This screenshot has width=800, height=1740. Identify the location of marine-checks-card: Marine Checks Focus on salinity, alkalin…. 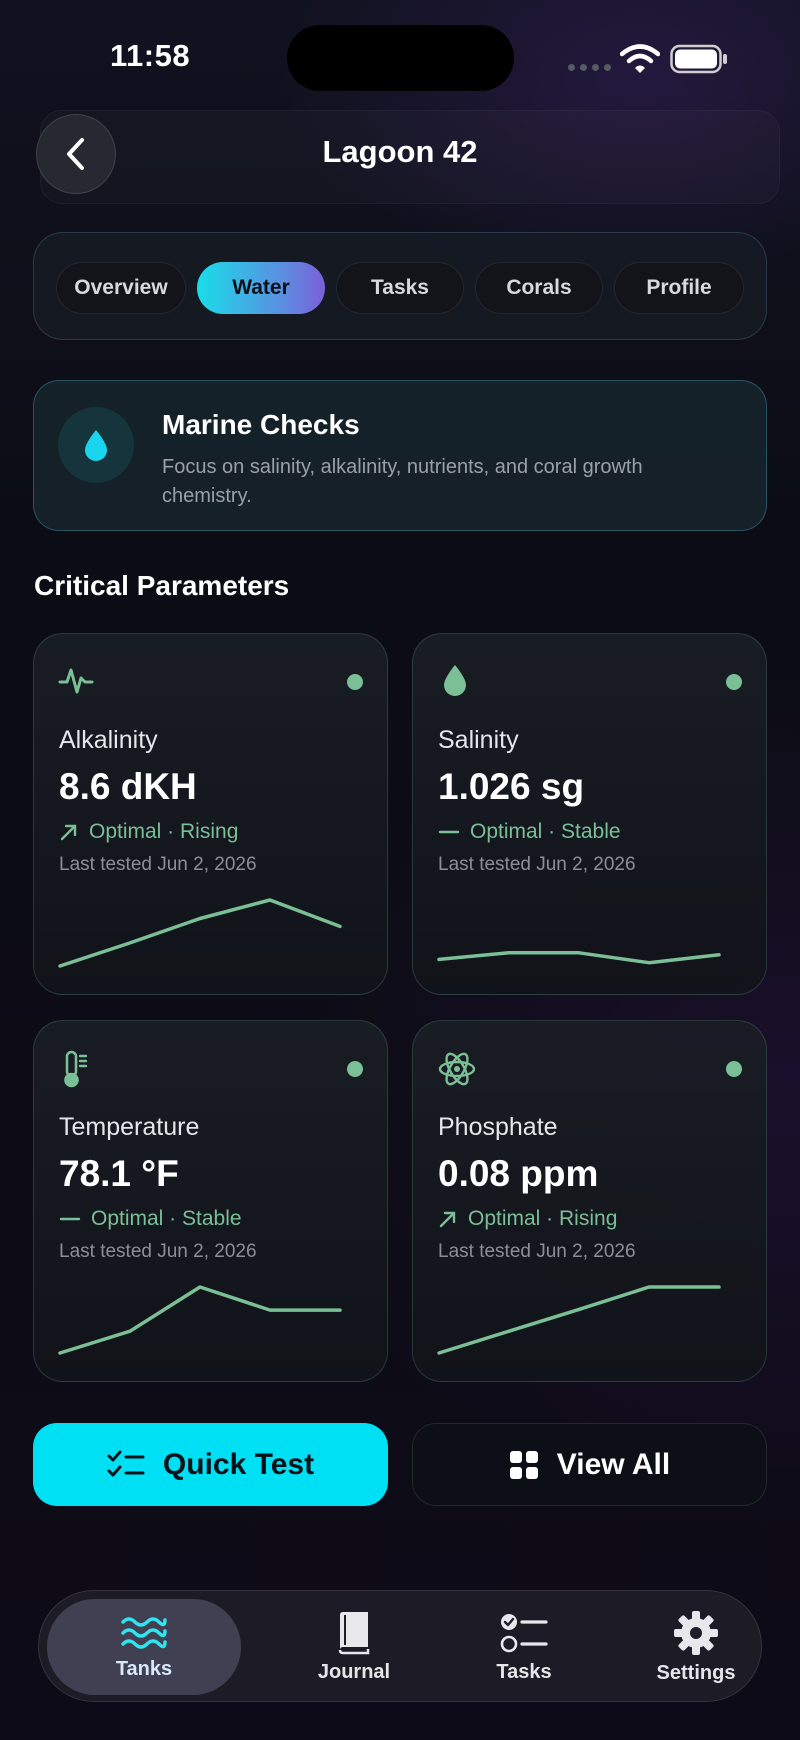
(400, 455).